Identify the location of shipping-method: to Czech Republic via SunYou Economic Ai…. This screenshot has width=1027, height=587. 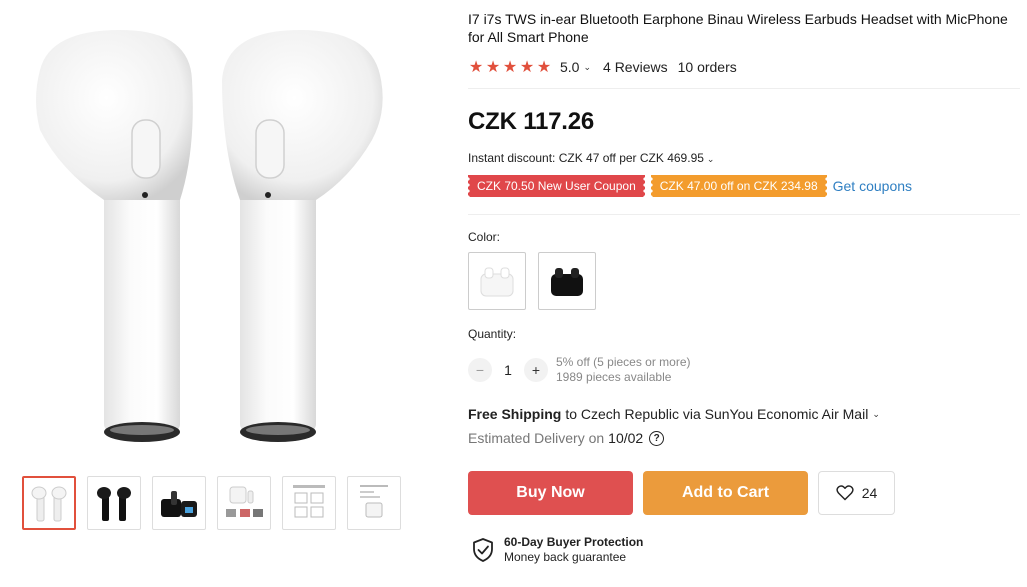
(717, 414).